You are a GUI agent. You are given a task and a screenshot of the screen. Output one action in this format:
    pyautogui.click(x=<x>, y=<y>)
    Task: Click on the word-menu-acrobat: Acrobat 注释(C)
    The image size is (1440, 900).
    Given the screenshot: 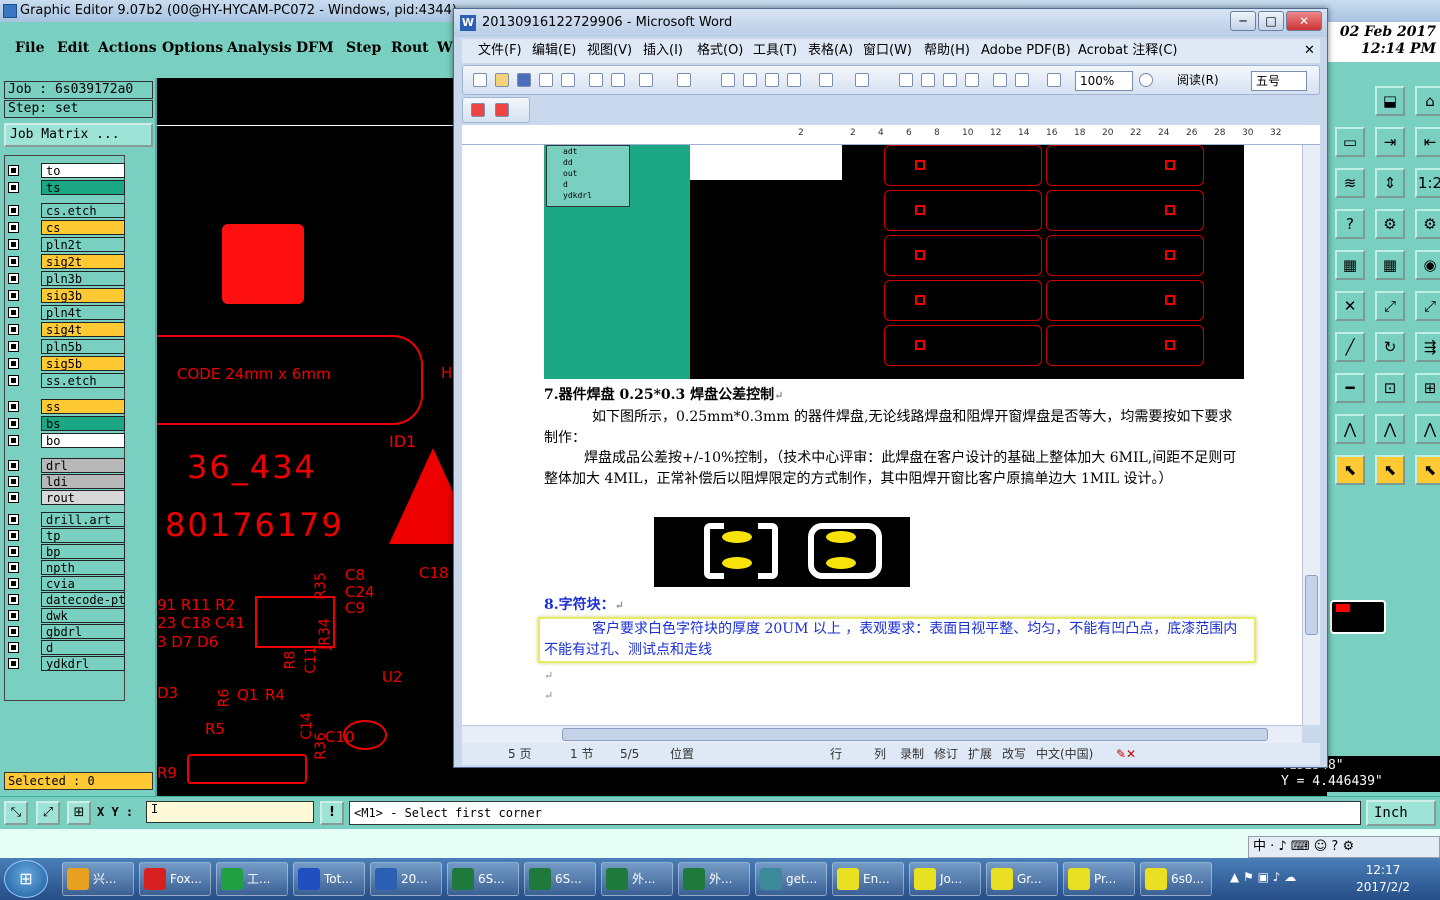 What is the action you would take?
    pyautogui.click(x=1128, y=51)
    